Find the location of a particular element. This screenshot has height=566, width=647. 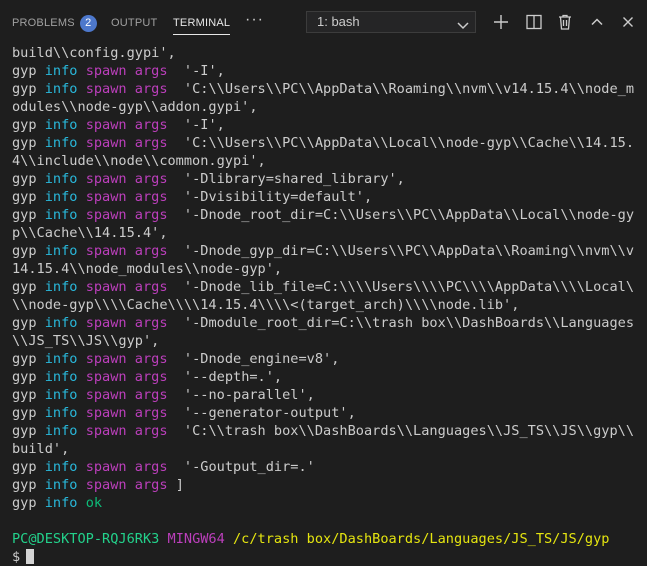

ok-token: ok is located at coordinates (94, 503).